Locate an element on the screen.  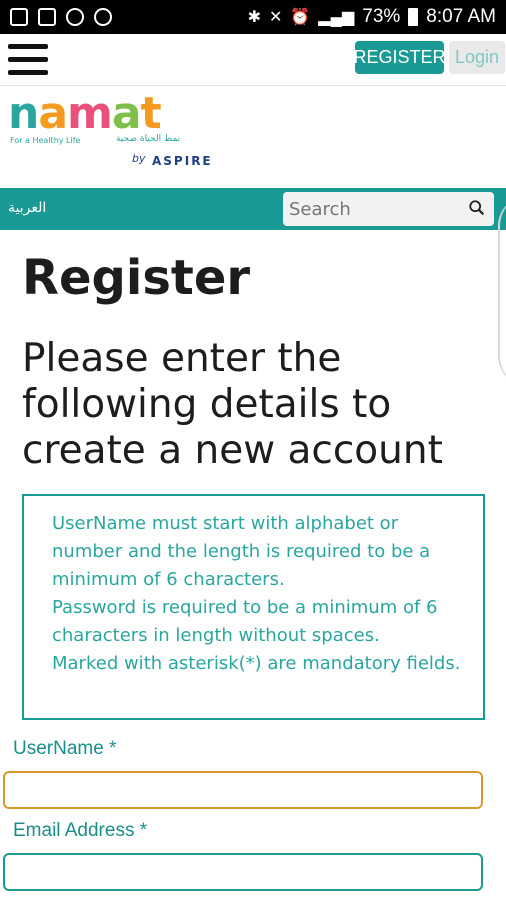
search-input is located at coordinates (374, 209).